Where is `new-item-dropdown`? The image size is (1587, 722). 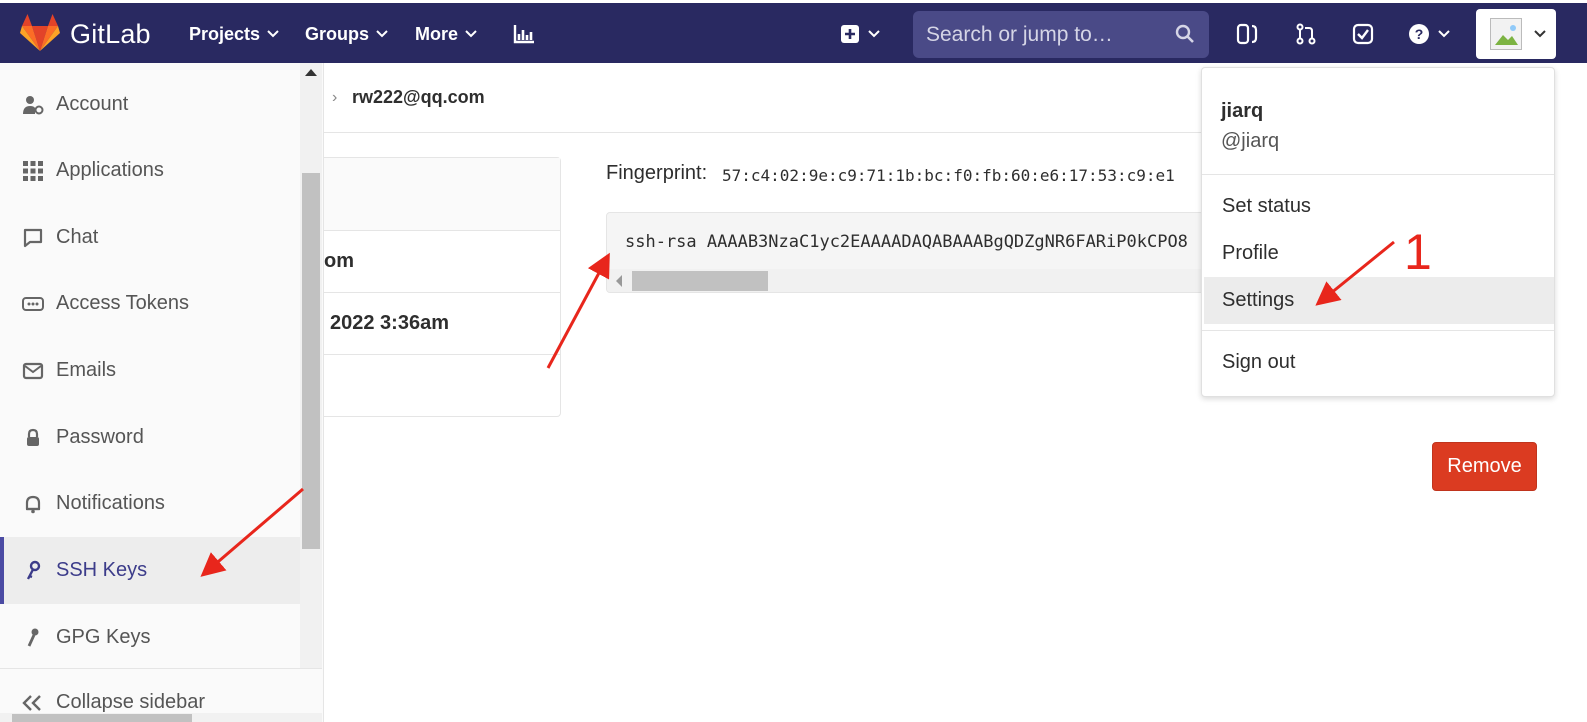
new-item-dropdown is located at coordinates (863, 34).